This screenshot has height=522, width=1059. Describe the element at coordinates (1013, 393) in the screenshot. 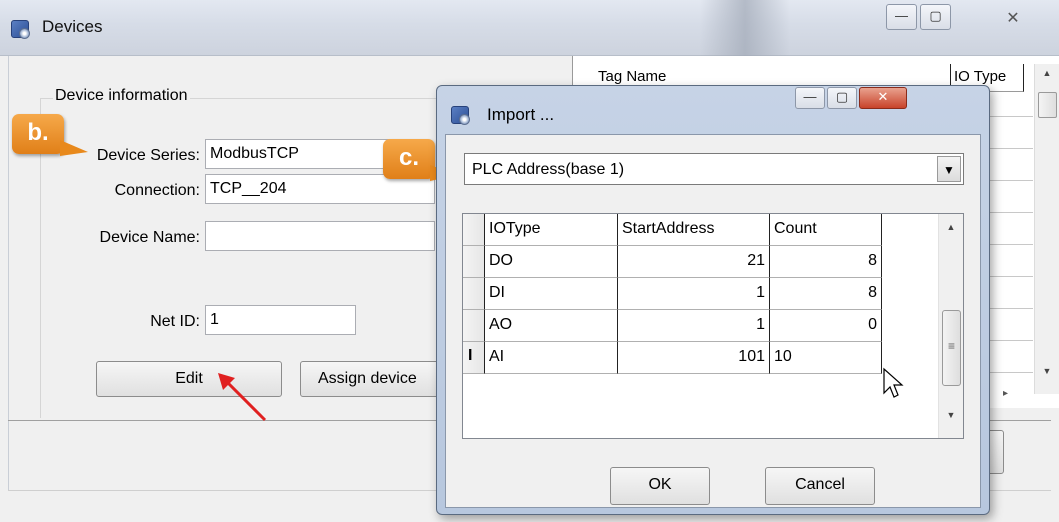

I see `scroll-right-icon: ▸` at that location.